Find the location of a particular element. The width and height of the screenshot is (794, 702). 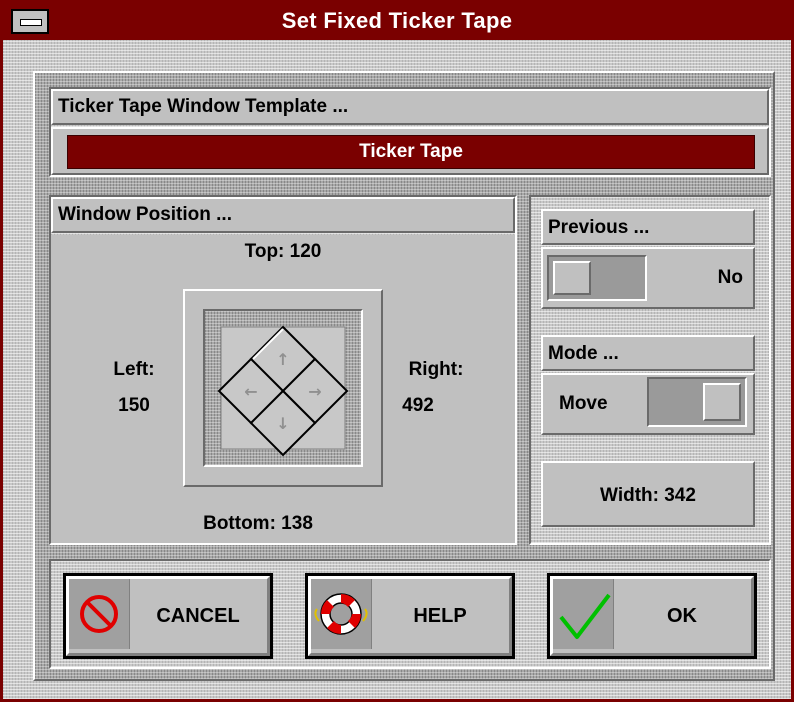

previous-toggle-knob is located at coordinates (572, 278).